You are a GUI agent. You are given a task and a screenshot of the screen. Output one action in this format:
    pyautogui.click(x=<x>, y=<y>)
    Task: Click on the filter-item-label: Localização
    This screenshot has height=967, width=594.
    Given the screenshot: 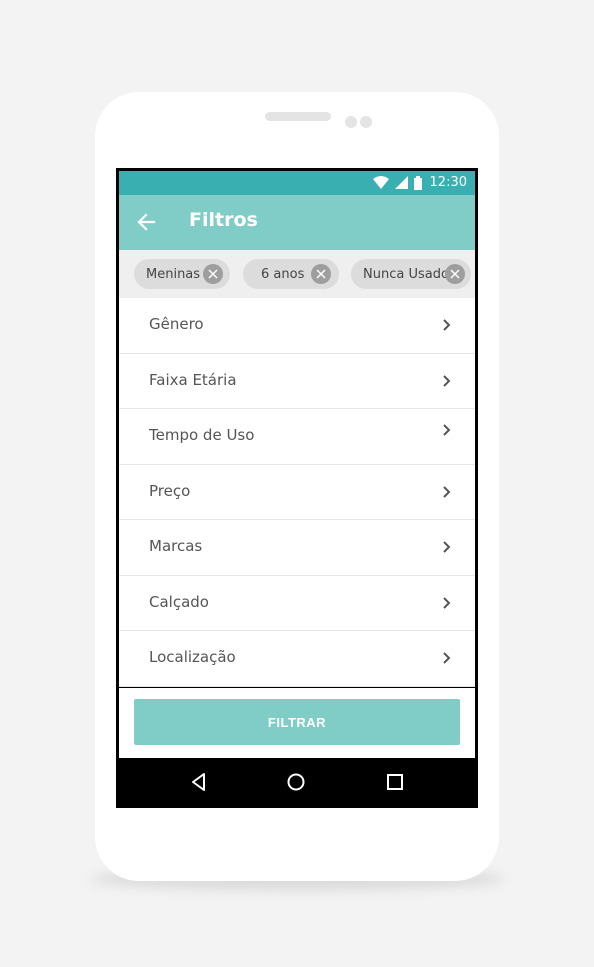 What is the action you would take?
    pyautogui.click(x=192, y=657)
    